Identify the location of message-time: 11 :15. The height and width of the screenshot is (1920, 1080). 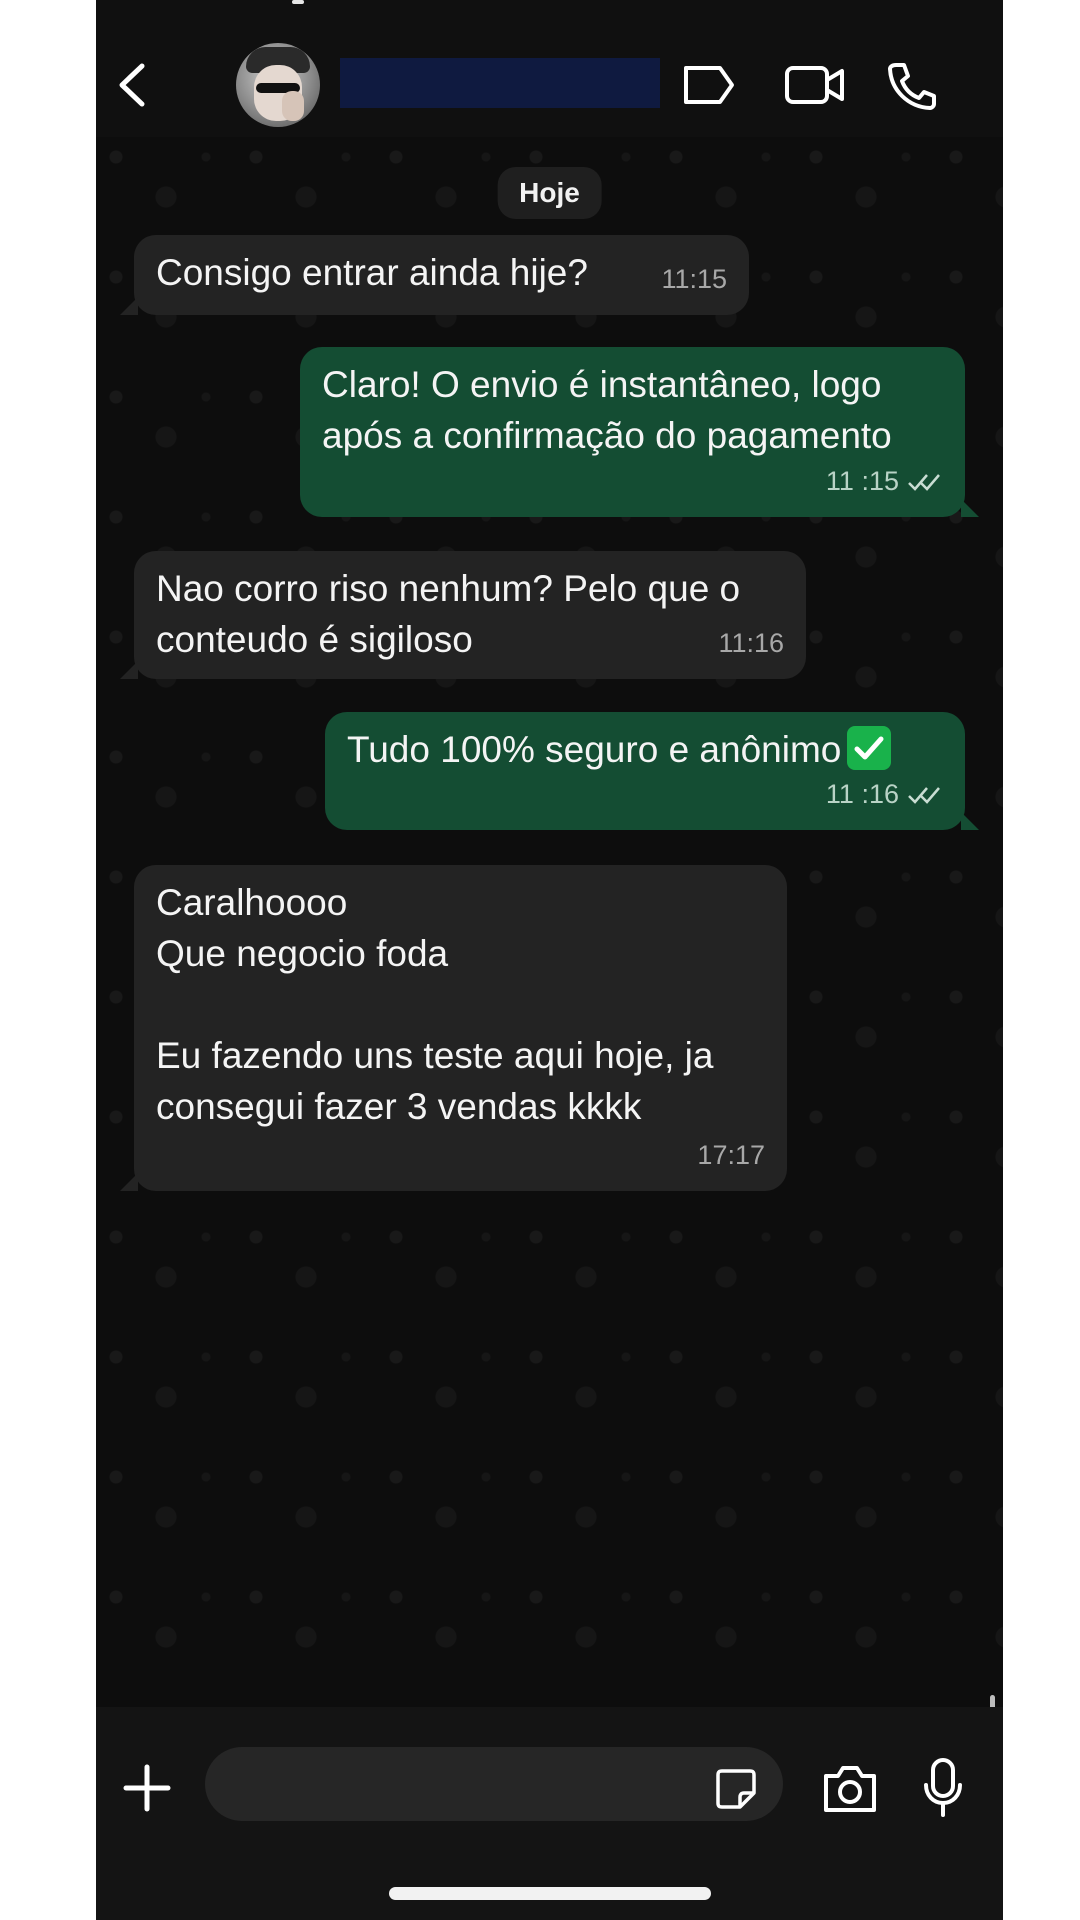
(862, 481).